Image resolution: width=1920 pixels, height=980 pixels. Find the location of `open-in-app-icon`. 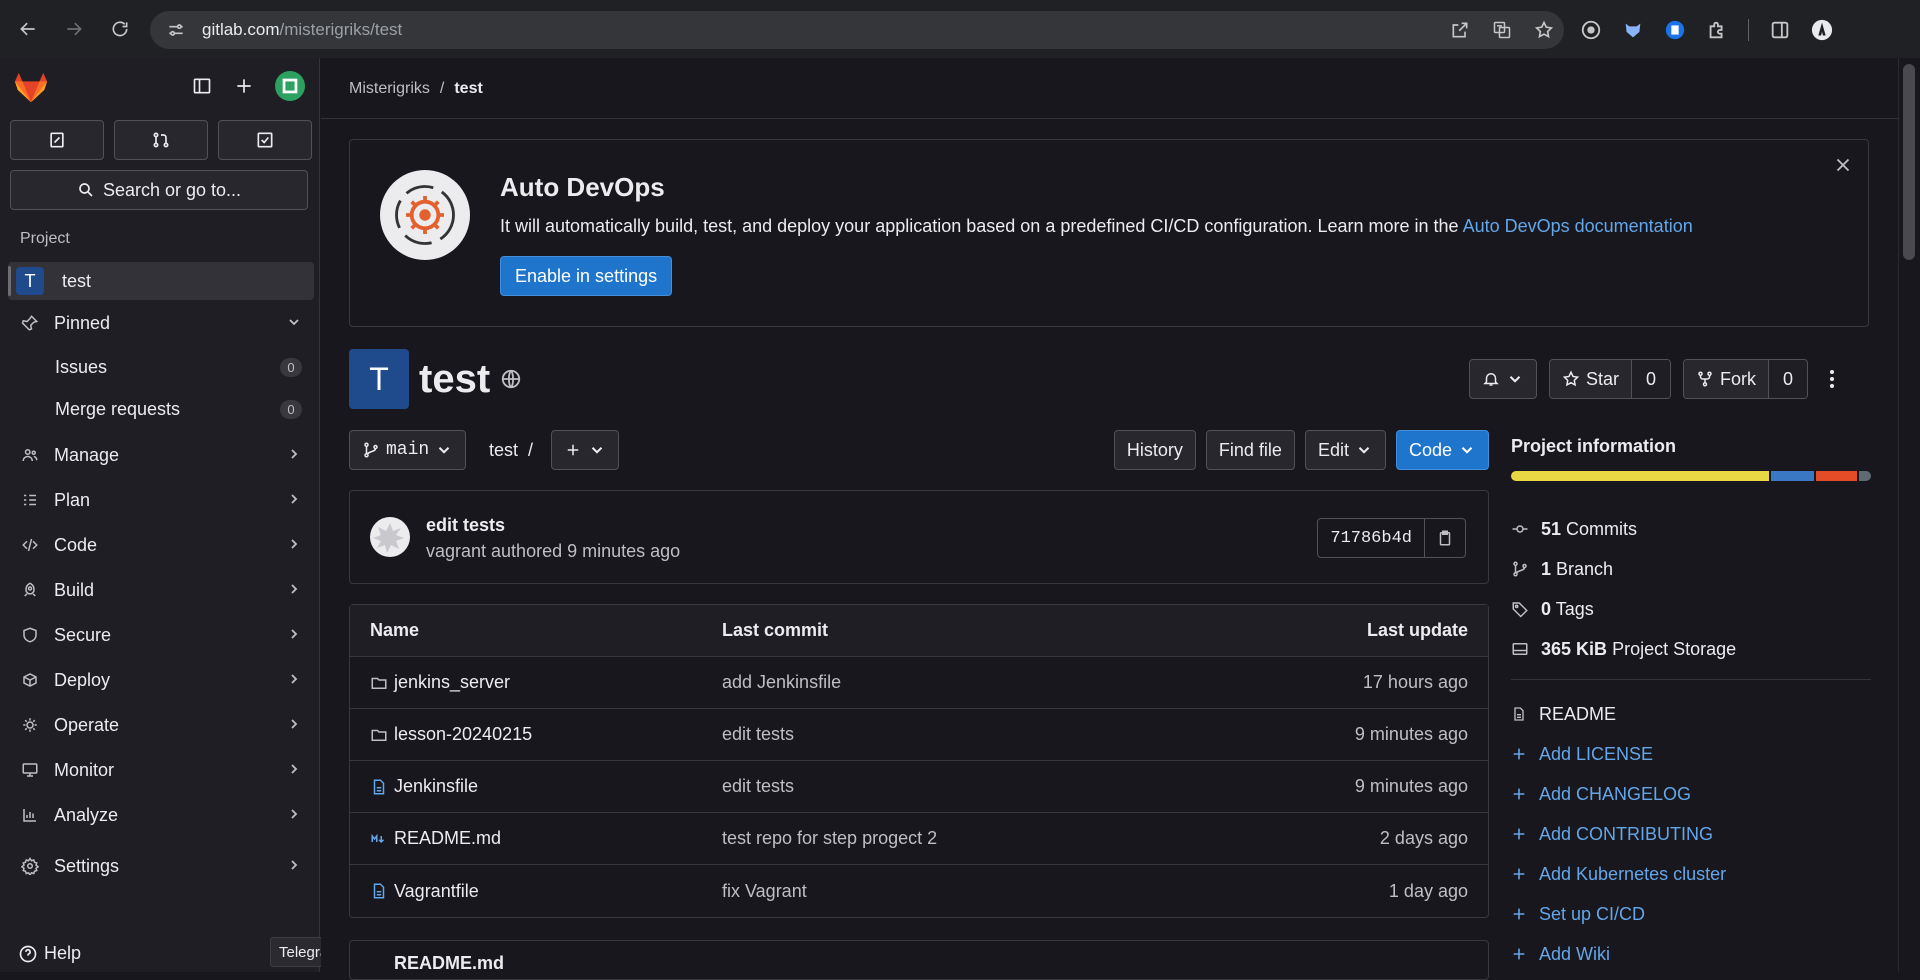

open-in-app-icon is located at coordinates (1460, 30).